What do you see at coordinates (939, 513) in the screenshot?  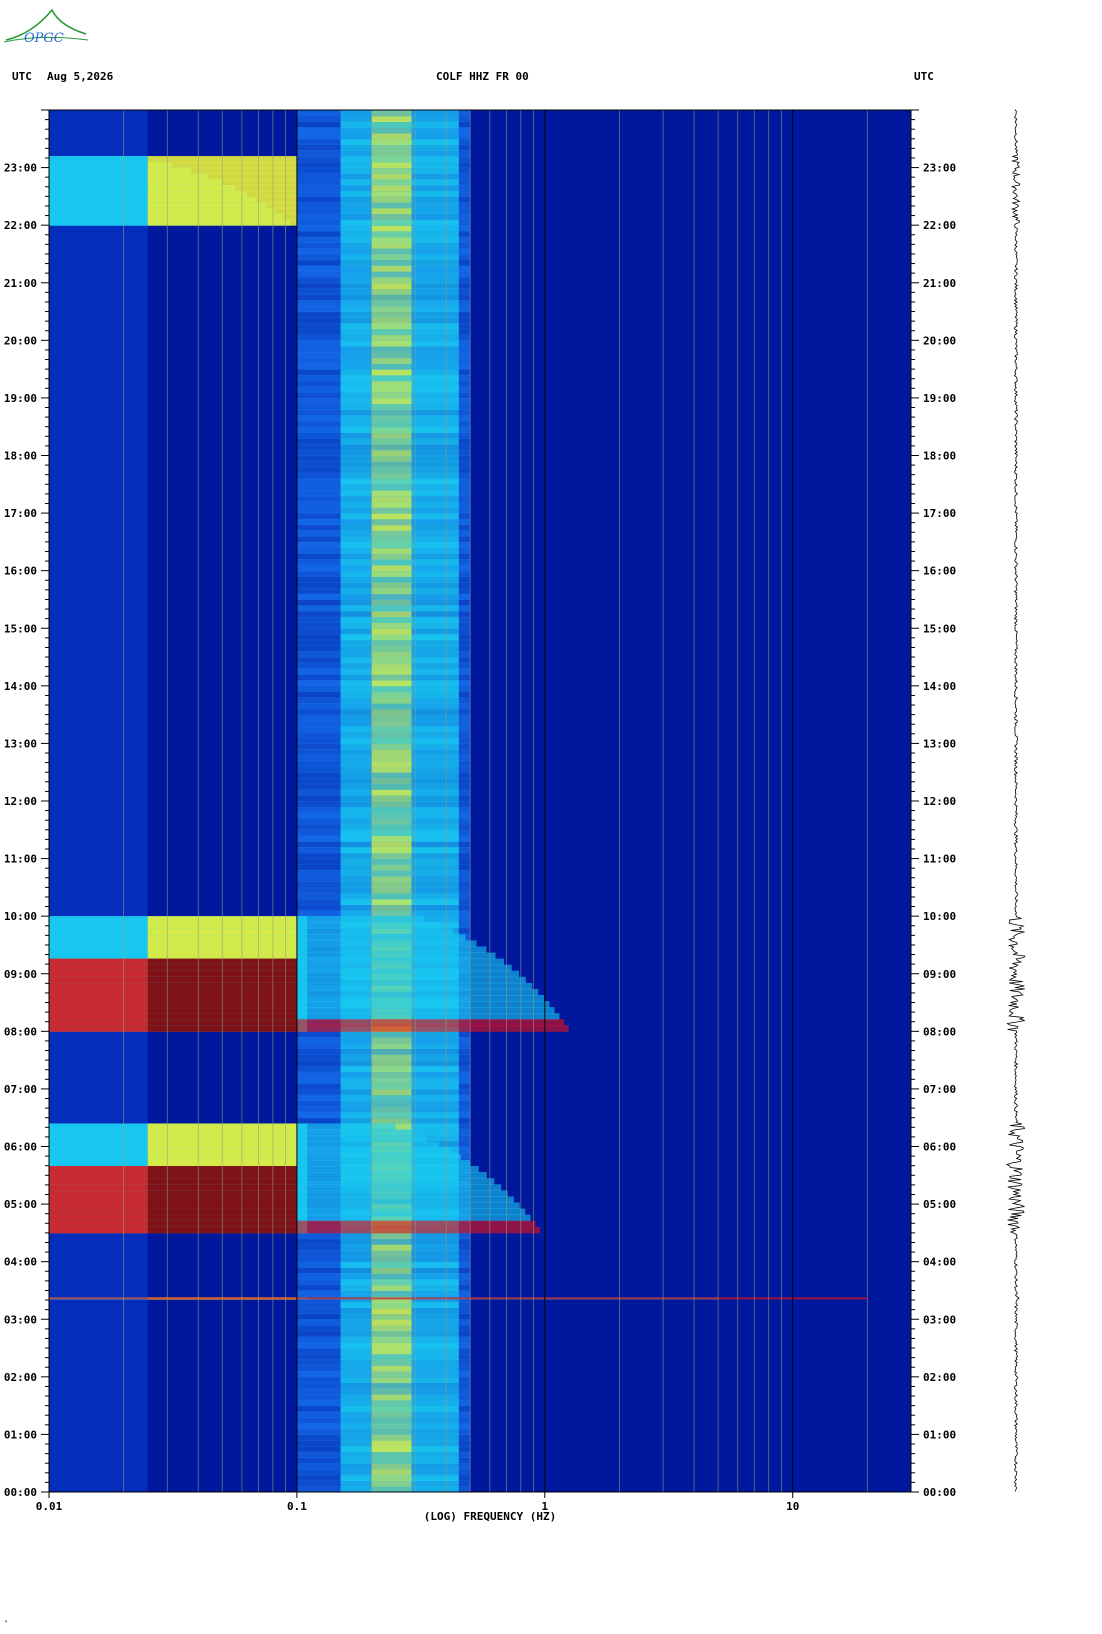 I see `y-tick-label-right: 17:00` at bounding box center [939, 513].